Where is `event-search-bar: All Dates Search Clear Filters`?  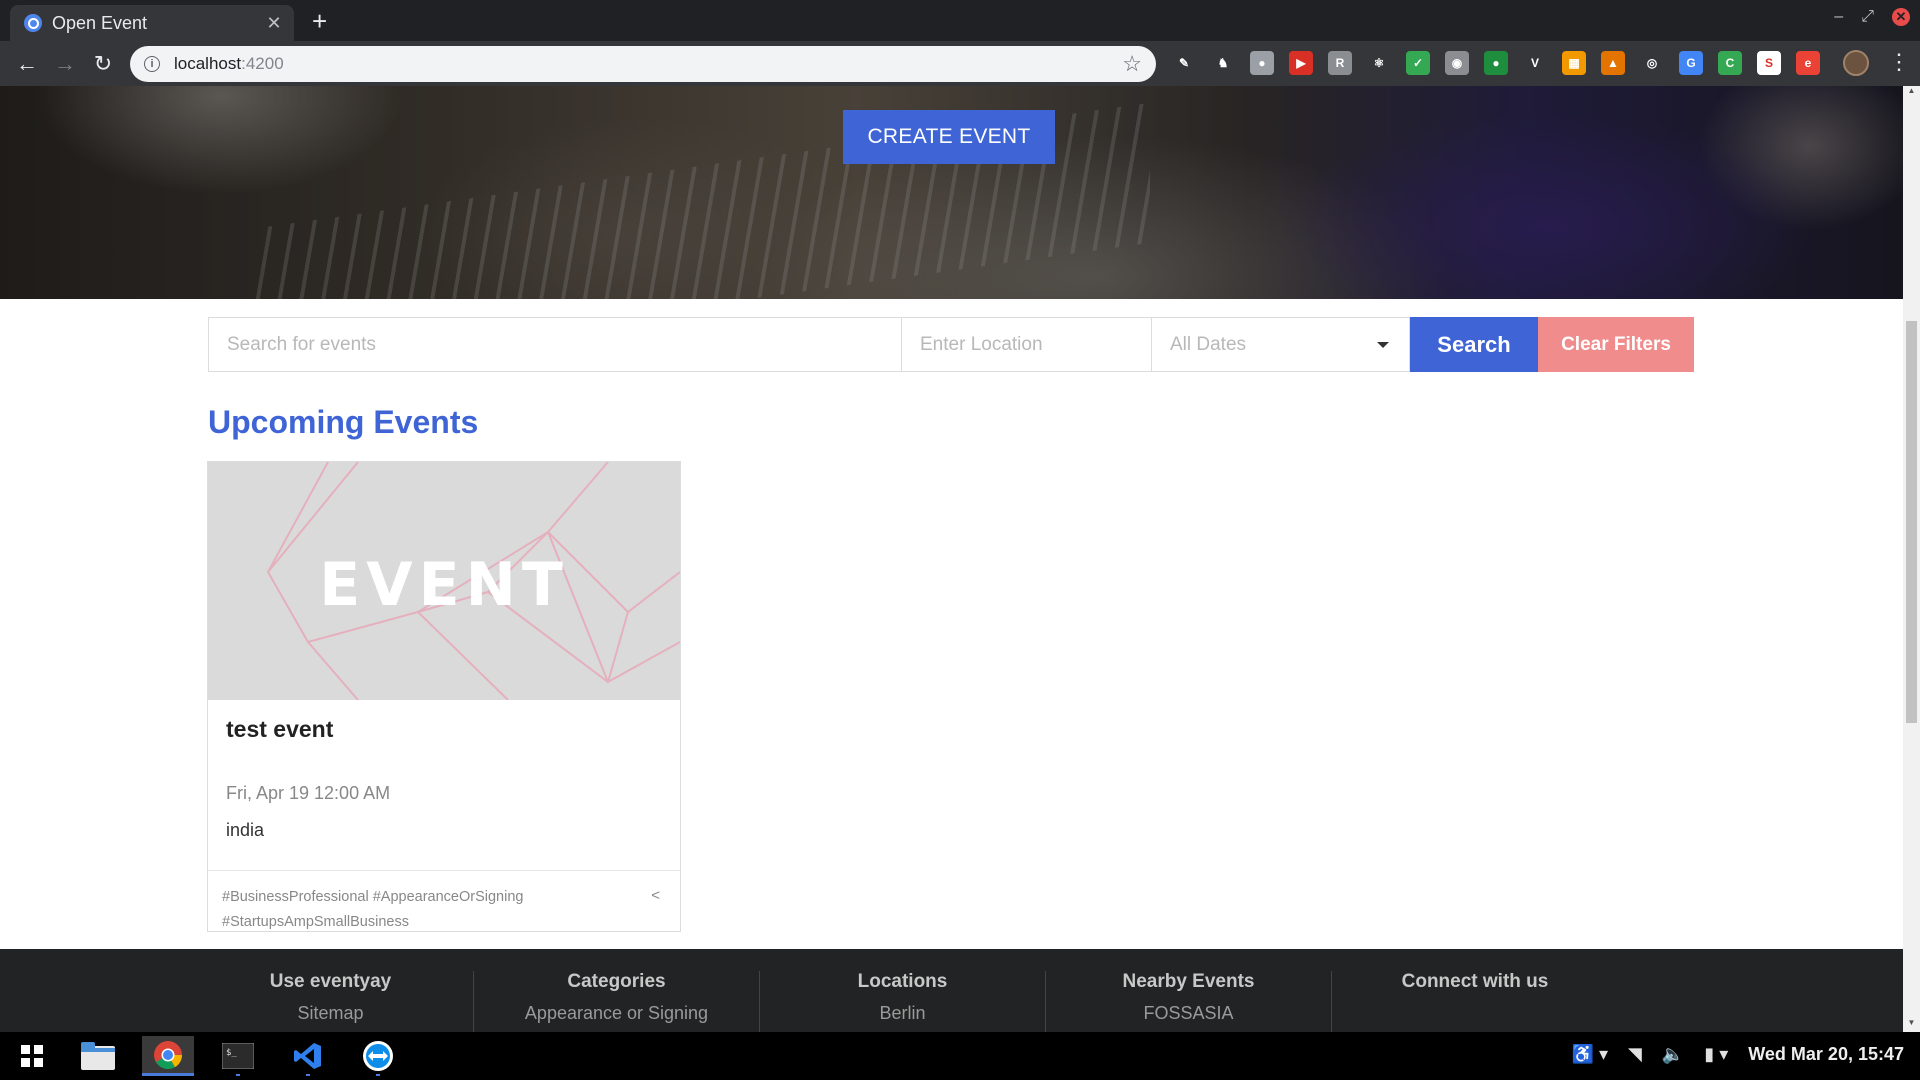
event-search-bar: All Dates Search Clear Filters is located at coordinates (951, 344).